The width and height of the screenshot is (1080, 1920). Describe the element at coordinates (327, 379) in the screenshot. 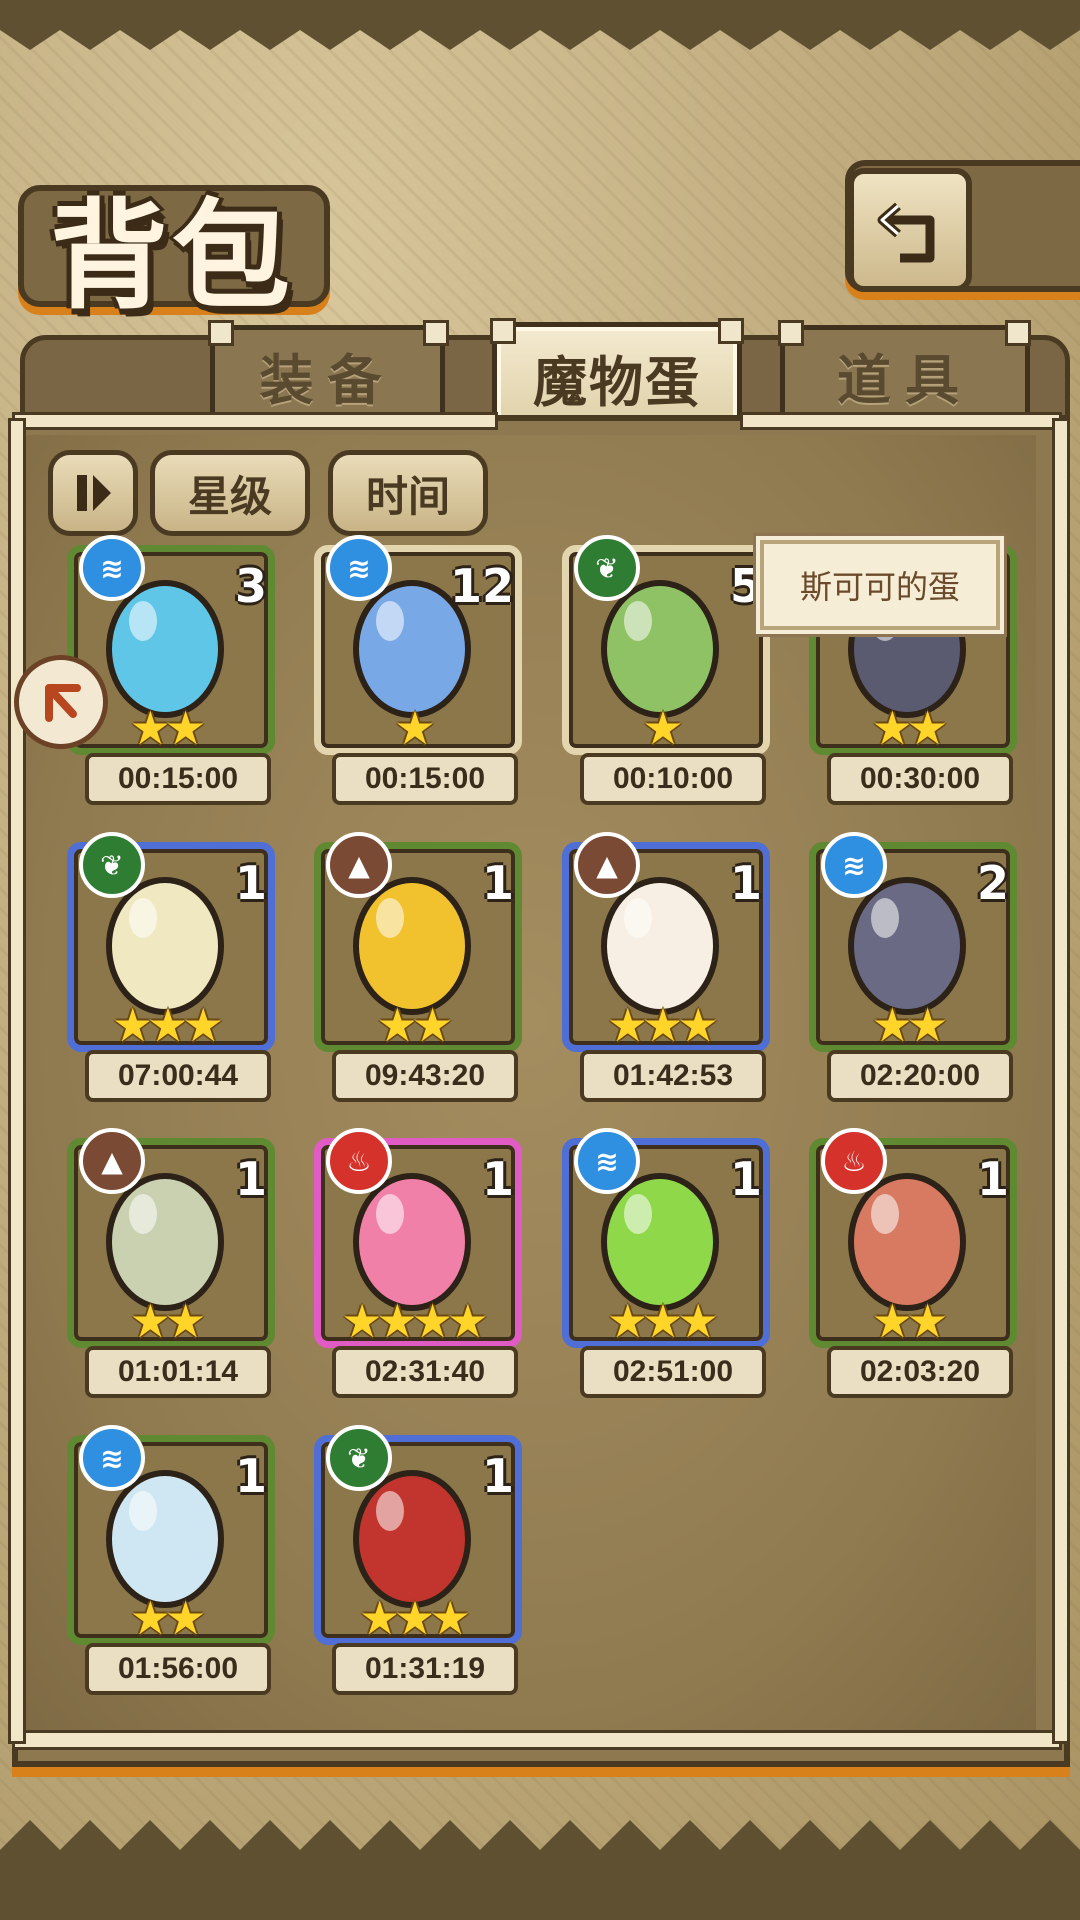

I see `tab-equipment-label: 装备` at that location.